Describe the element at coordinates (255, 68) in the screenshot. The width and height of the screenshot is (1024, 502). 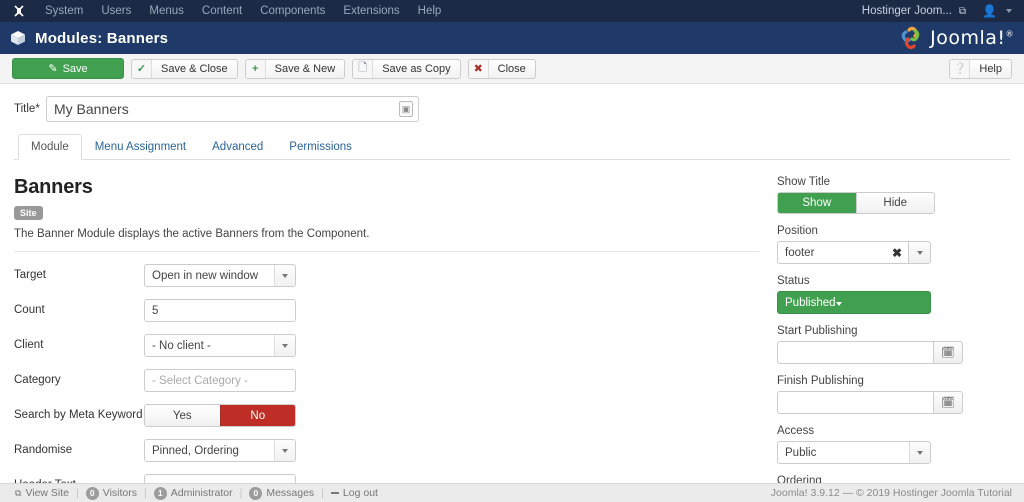
I see `plus-icon: +` at that location.